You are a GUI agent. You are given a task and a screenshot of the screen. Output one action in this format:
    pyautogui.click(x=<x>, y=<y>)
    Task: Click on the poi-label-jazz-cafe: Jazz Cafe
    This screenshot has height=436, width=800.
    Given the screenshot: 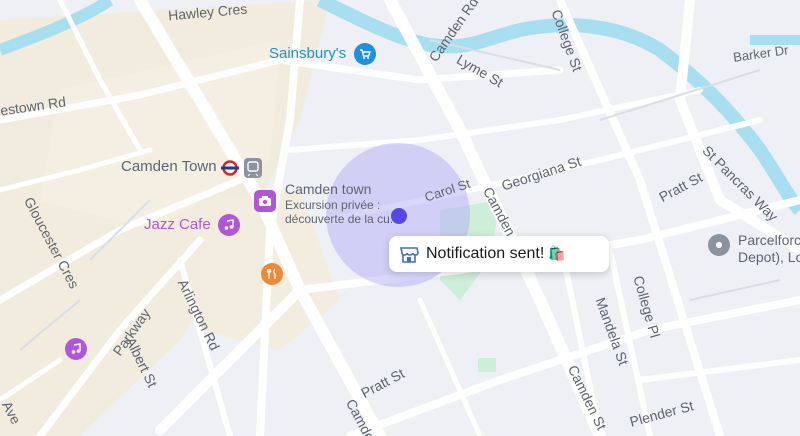 What is the action you would take?
    pyautogui.click(x=177, y=224)
    